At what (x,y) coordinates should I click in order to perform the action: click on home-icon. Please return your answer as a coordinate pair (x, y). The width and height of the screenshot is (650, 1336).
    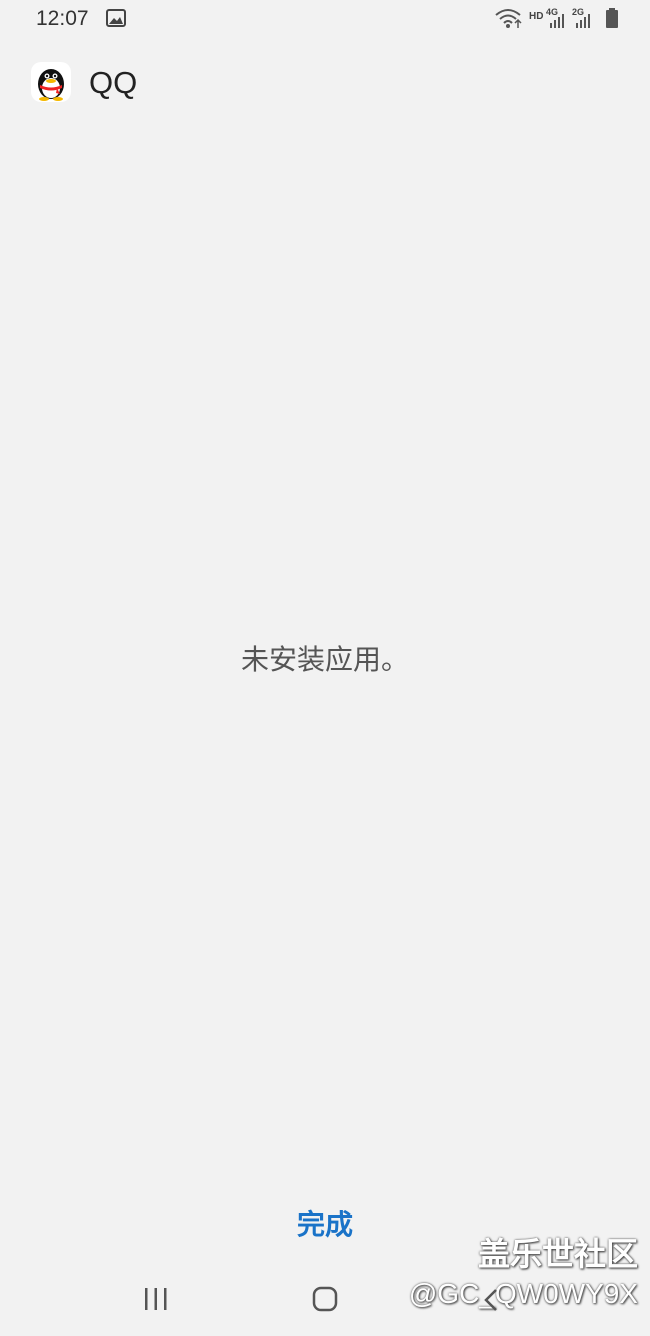
    Looking at the image, I should click on (325, 1299).